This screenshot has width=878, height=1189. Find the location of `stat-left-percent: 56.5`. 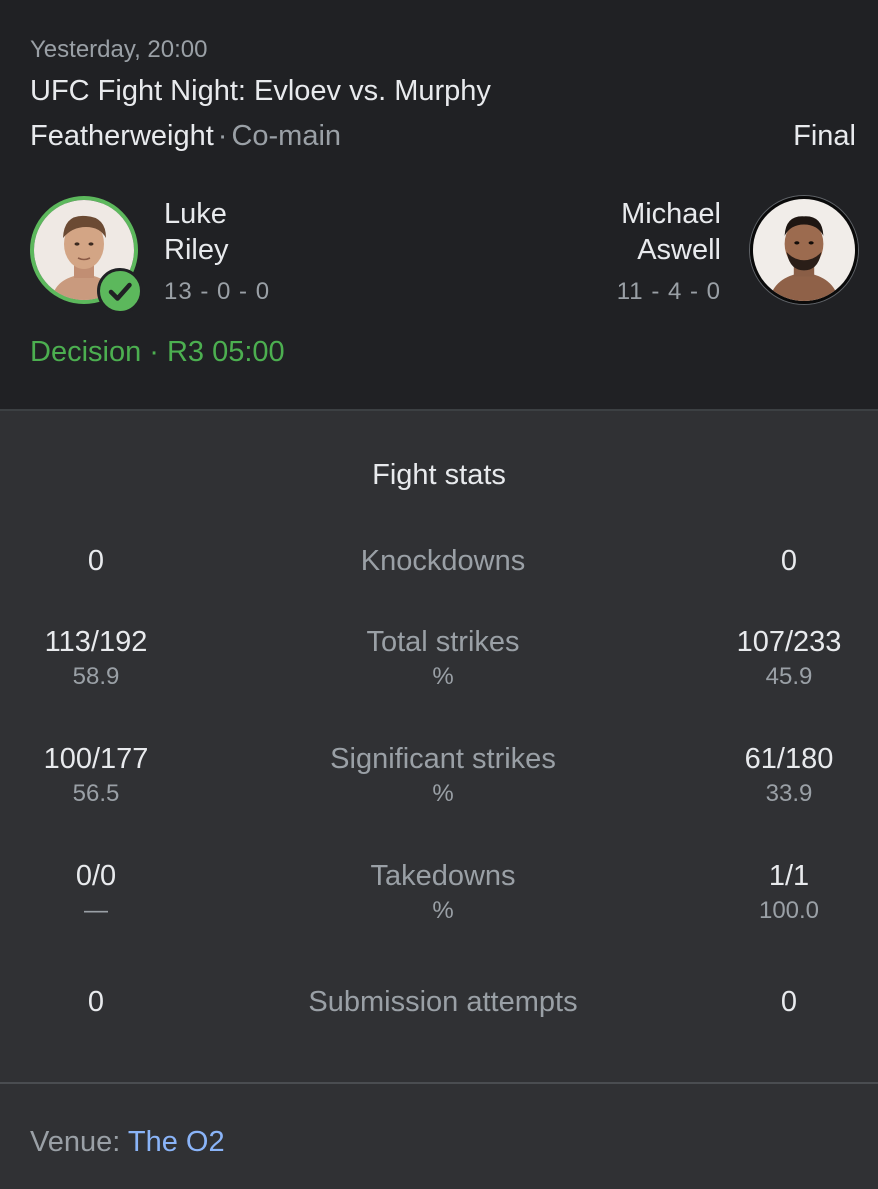

stat-left-percent: 56.5 is located at coordinates (96, 793).